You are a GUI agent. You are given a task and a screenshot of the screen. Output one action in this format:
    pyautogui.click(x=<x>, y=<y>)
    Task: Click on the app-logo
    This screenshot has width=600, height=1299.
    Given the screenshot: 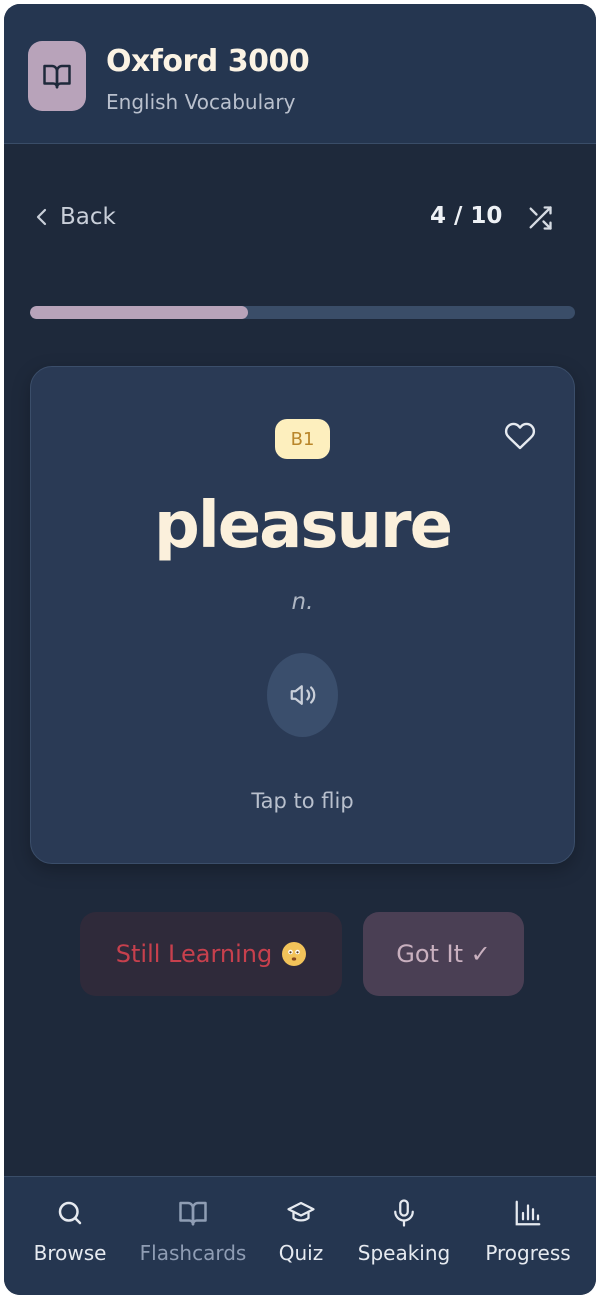 What is the action you would take?
    pyautogui.click(x=57, y=76)
    